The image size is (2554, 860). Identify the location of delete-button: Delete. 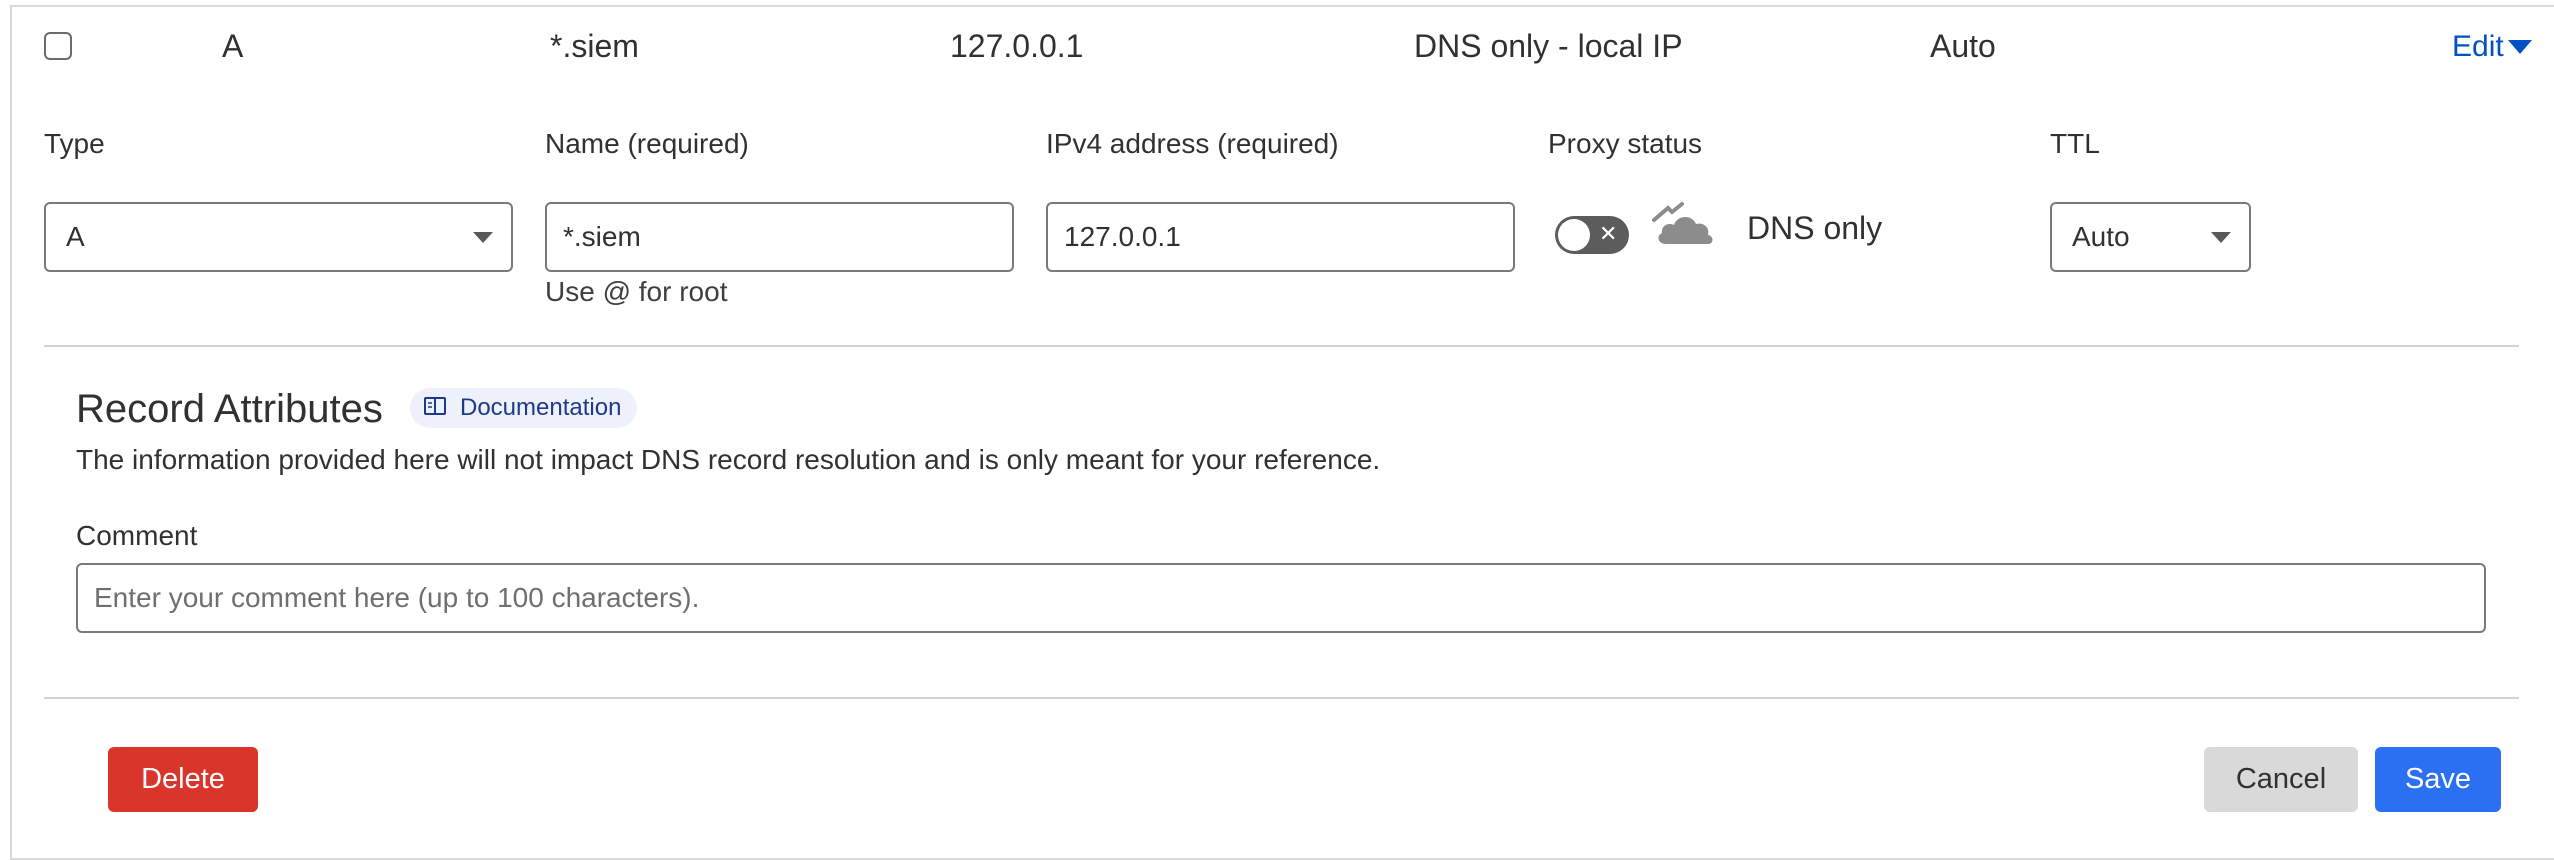
(183, 779).